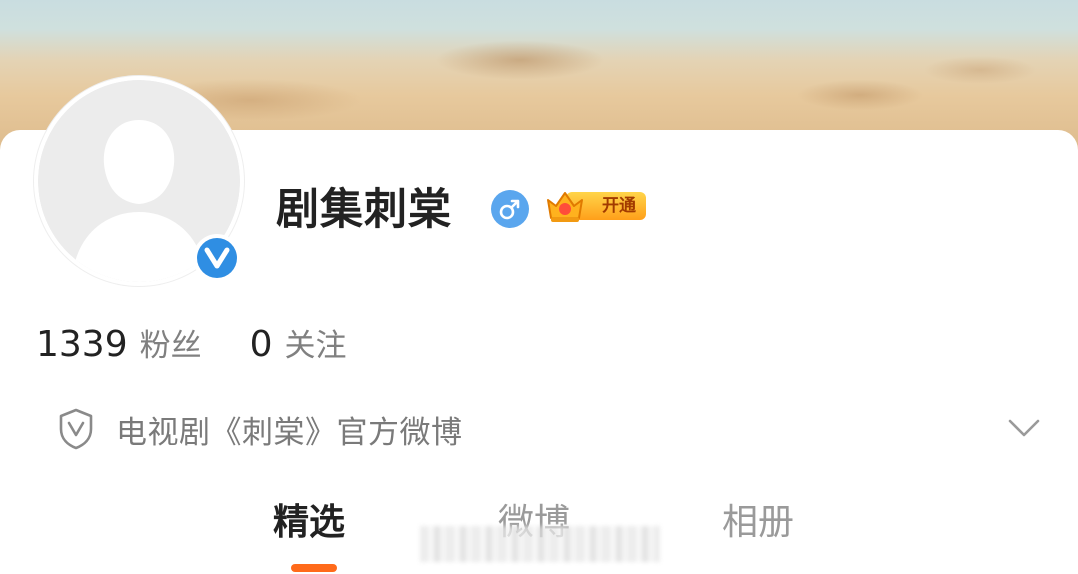 Image resolution: width=1078 pixels, height=574 pixels. What do you see at coordinates (596, 206) in the screenshot?
I see `vip-open-button: 开通` at bounding box center [596, 206].